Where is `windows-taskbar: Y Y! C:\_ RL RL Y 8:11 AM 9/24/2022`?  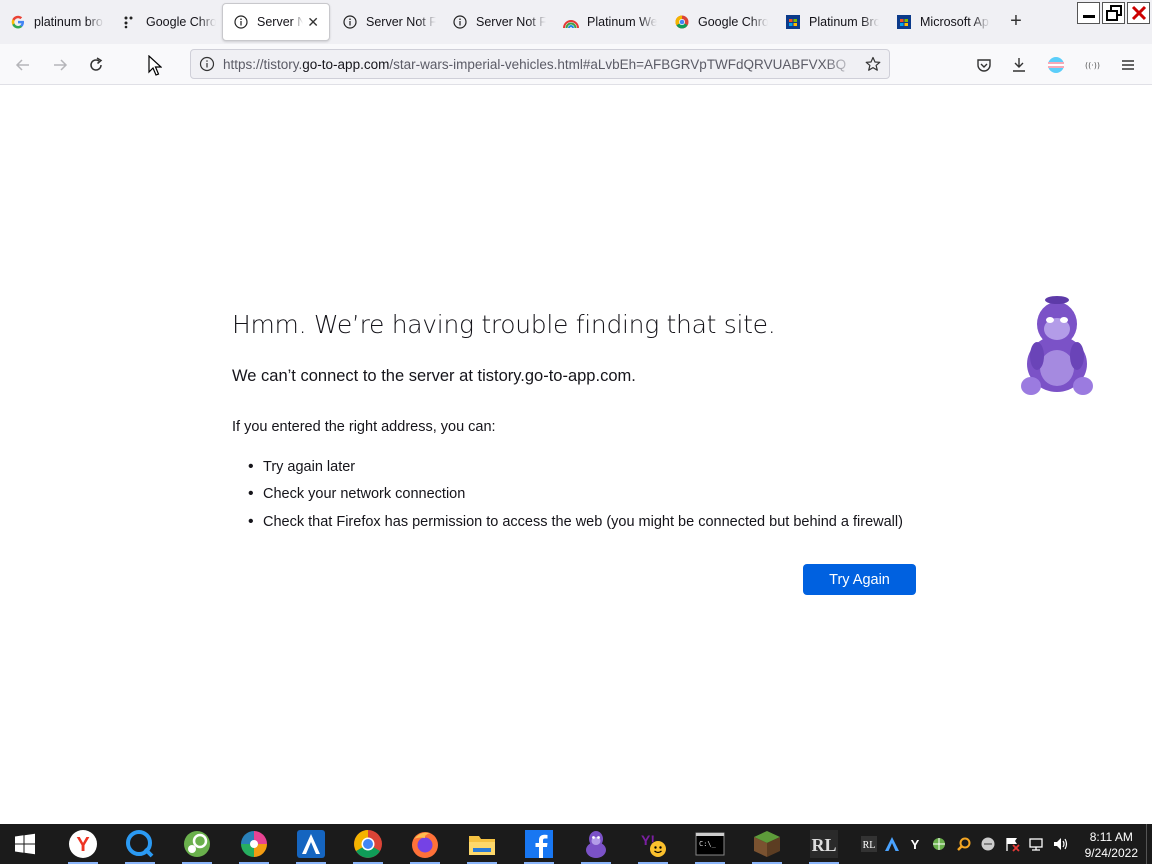 windows-taskbar: Y Y! C:\_ RL RL Y 8:11 AM 9/24/2022 is located at coordinates (576, 844).